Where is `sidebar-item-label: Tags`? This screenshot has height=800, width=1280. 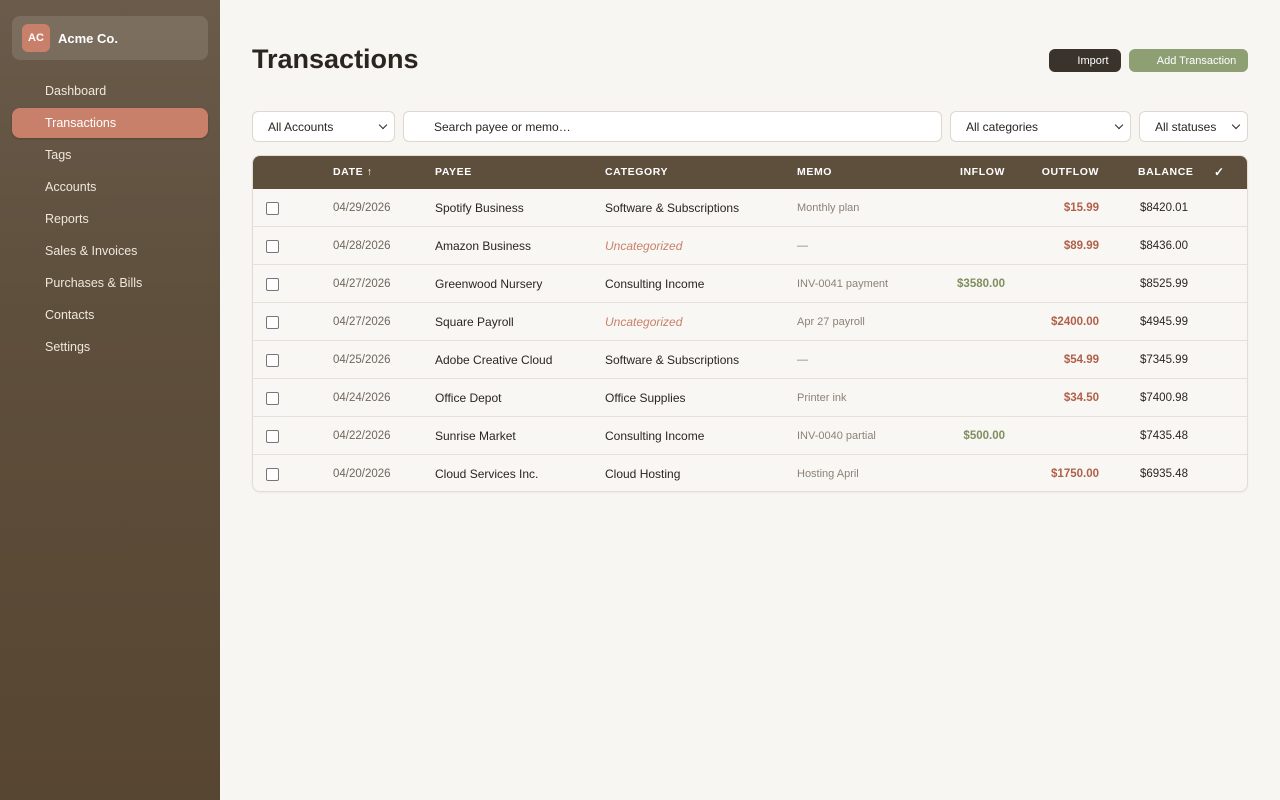
sidebar-item-label: Tags is located at coordinates (58, 155).